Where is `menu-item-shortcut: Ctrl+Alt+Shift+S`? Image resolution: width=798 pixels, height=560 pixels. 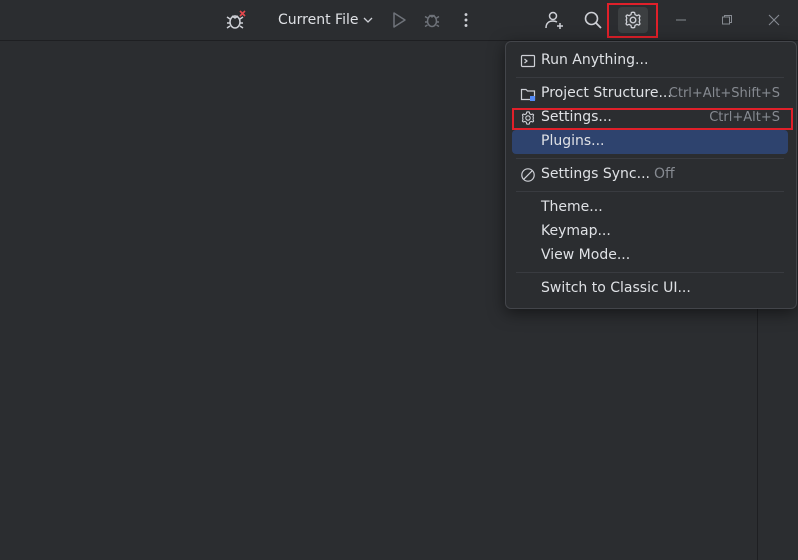 menu-item-shortcut: Ctrl+Alt+Shift+S is located at coordinates (724, 93).